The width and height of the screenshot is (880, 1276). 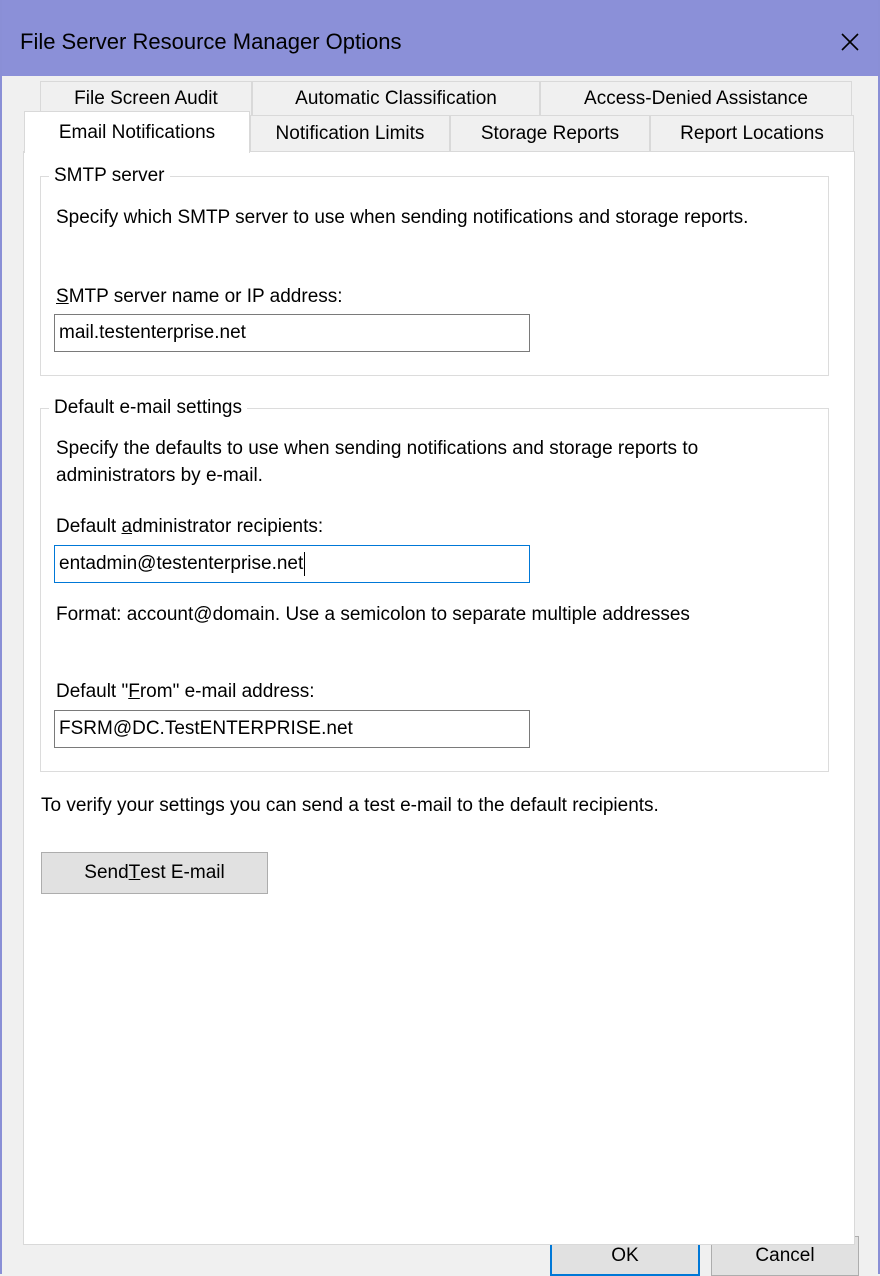 What do you see at coordinates (109, 176) in the screenshot?
I see `smtp-group-title: SMTP server` at bounding box center [109, 176].